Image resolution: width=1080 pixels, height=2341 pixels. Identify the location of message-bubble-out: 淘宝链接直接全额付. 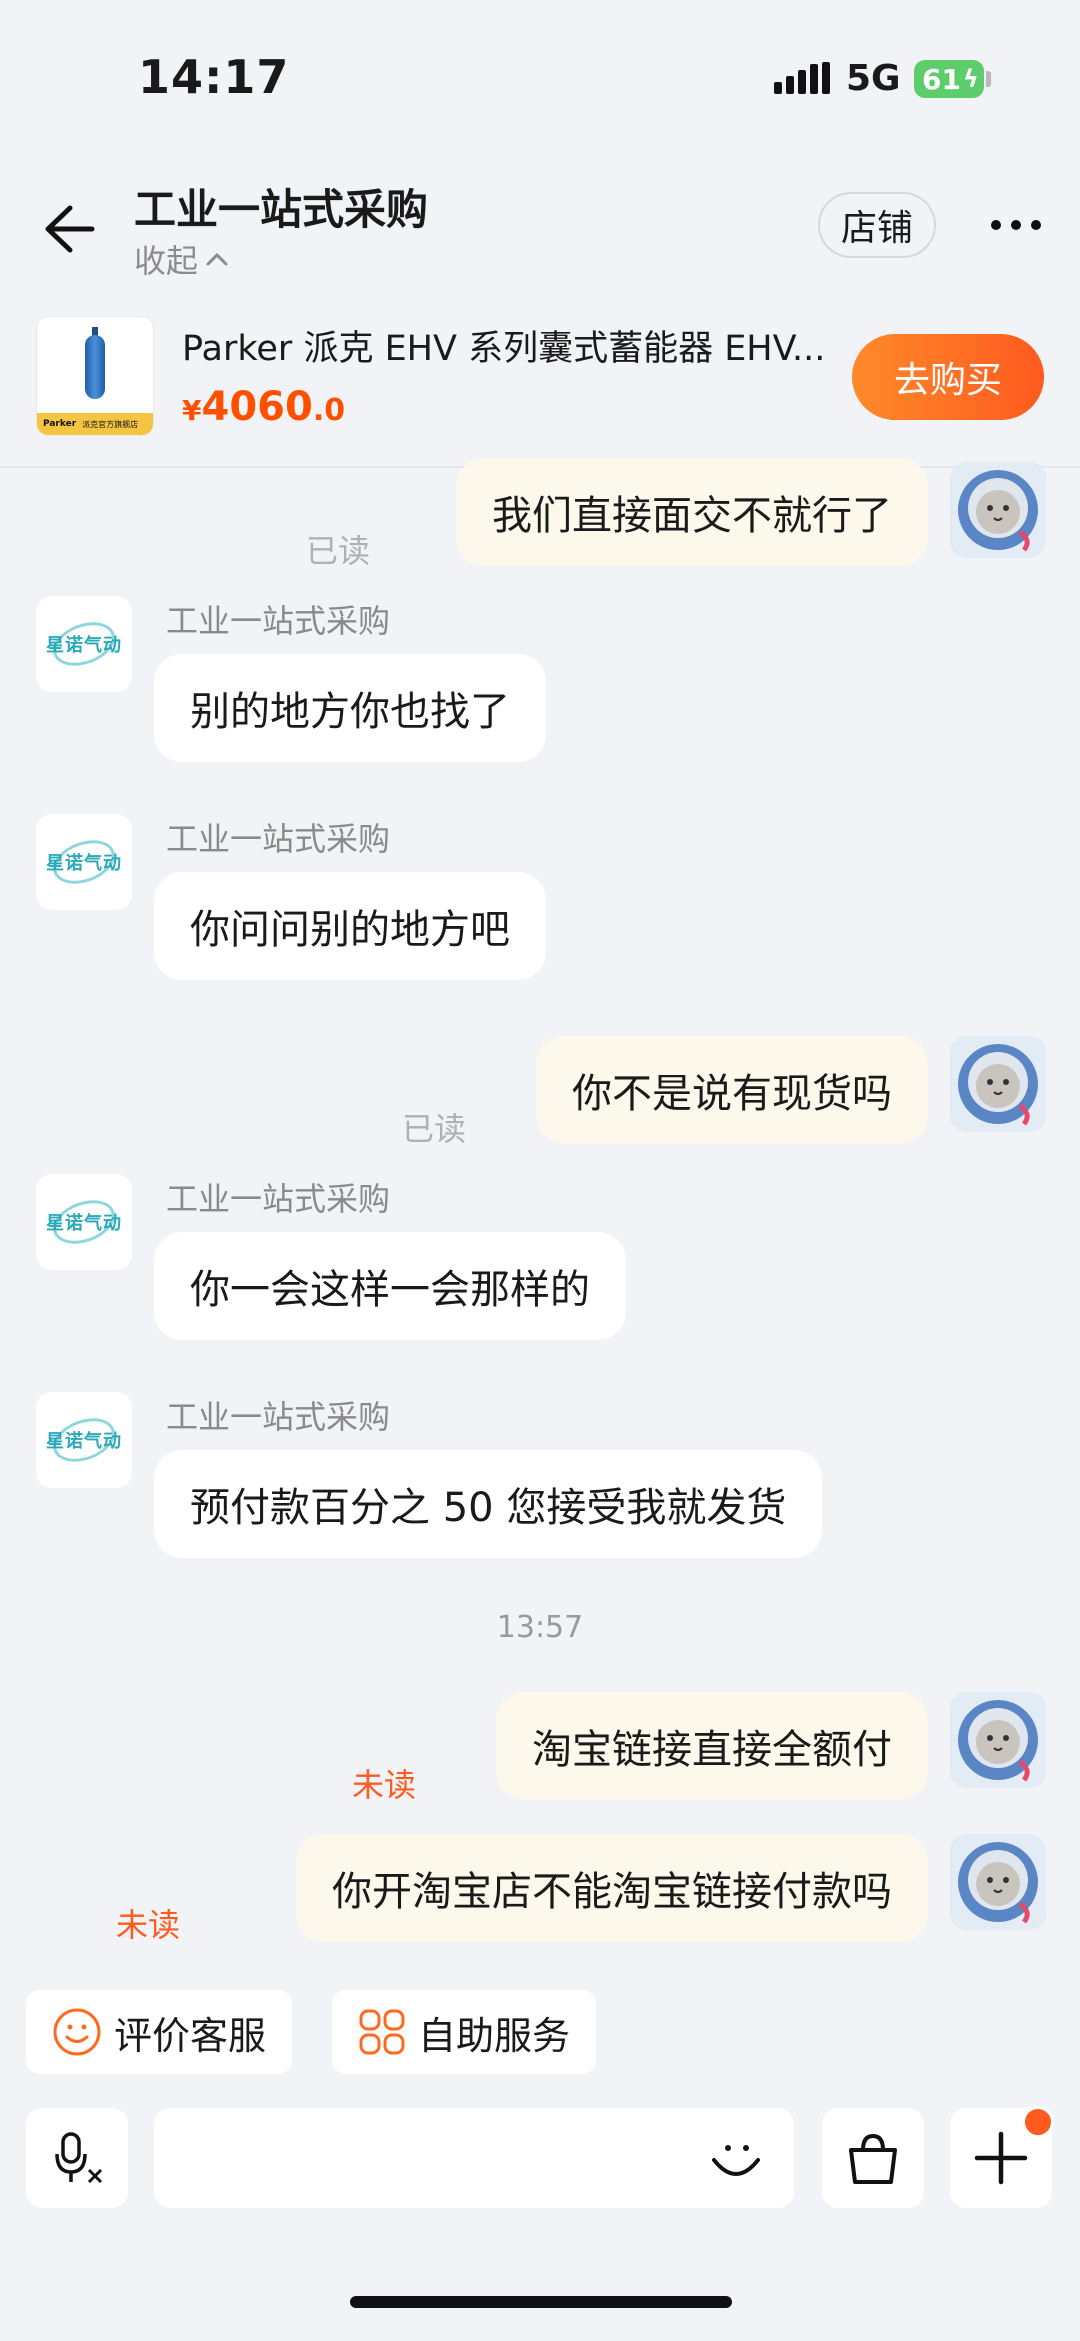
(712, 1746).